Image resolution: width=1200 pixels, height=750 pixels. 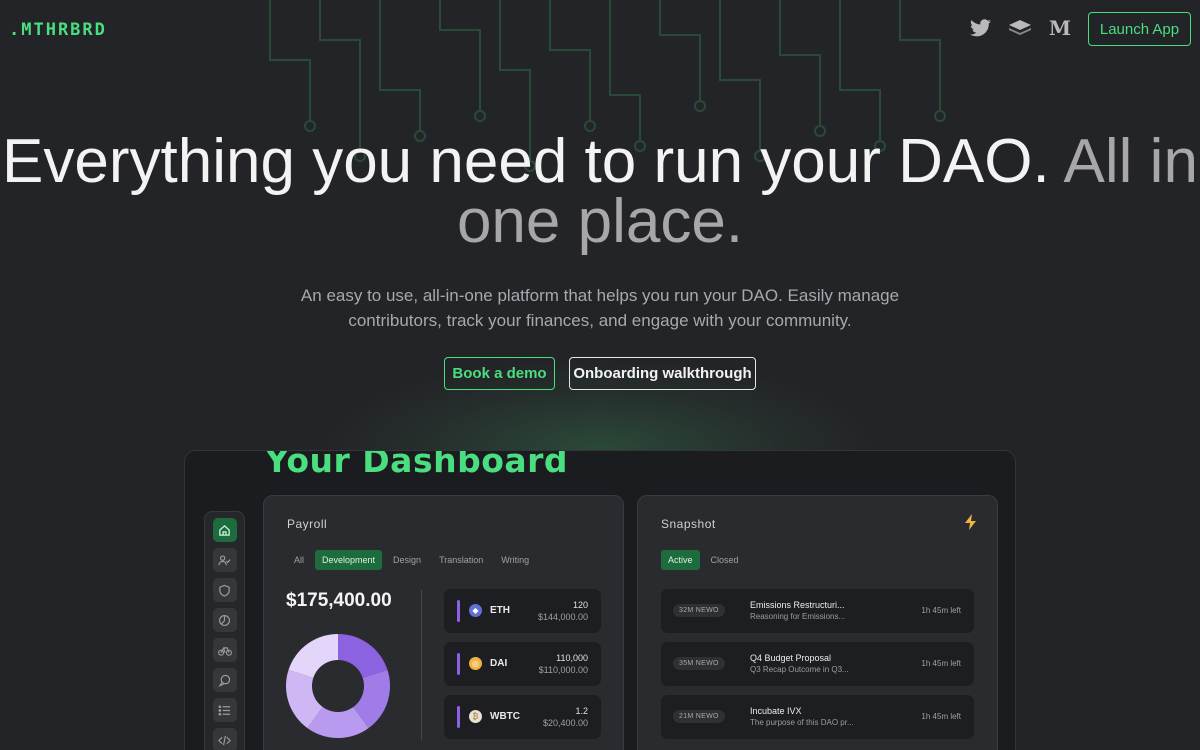 What do you see at coordinates (499, 663) in the screenshot?
I see `token-symbol: DAI` at bounding box center [499, 663].